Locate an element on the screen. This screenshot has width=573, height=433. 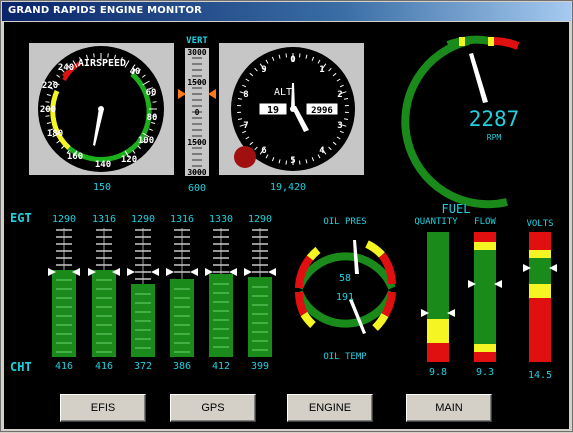
egt-value-5: 1330 is located at coordinates (221, 219).